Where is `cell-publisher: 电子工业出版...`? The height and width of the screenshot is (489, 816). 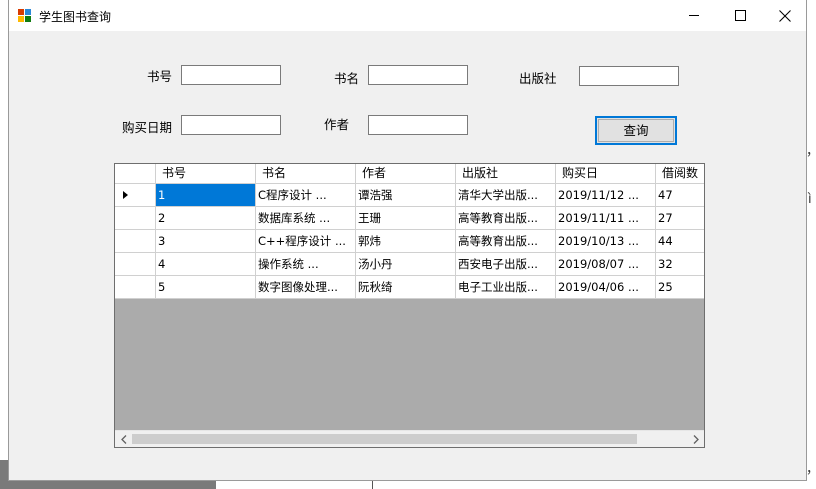
cell-publisher: 电子工业出版... is located at coordinates (506, 287).